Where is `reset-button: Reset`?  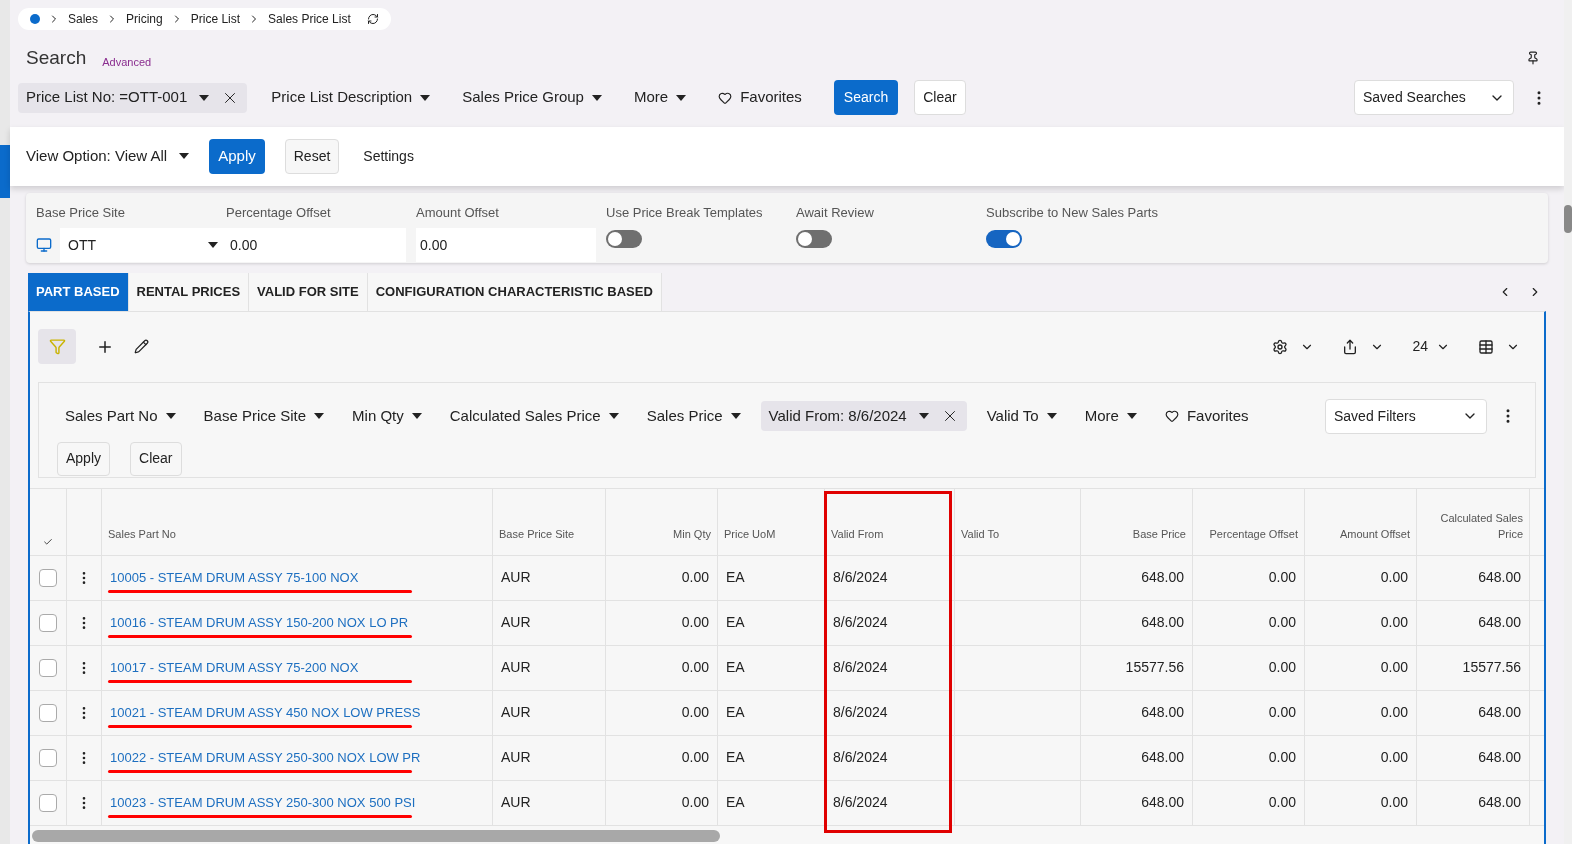 reset-button: Reset is located at coordinates (312, 156).